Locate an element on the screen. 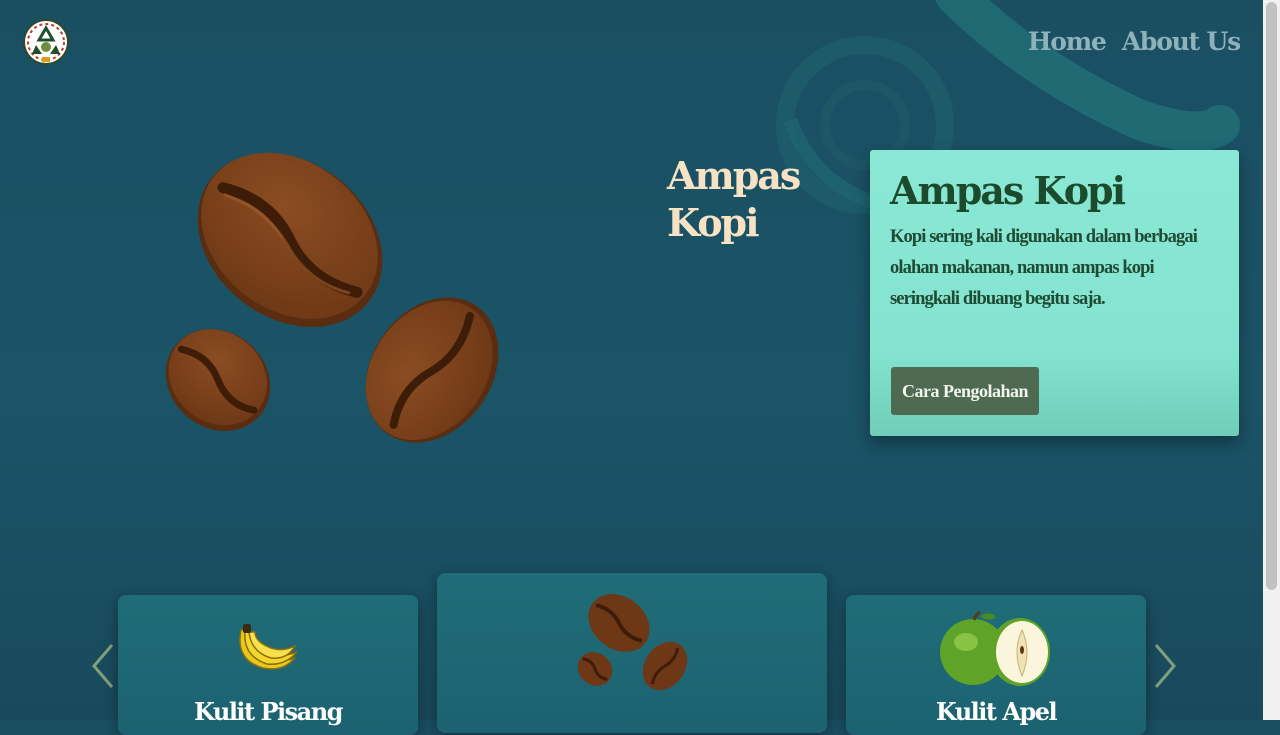  nav-home-link: Home is located at coordinates (1067, 41).